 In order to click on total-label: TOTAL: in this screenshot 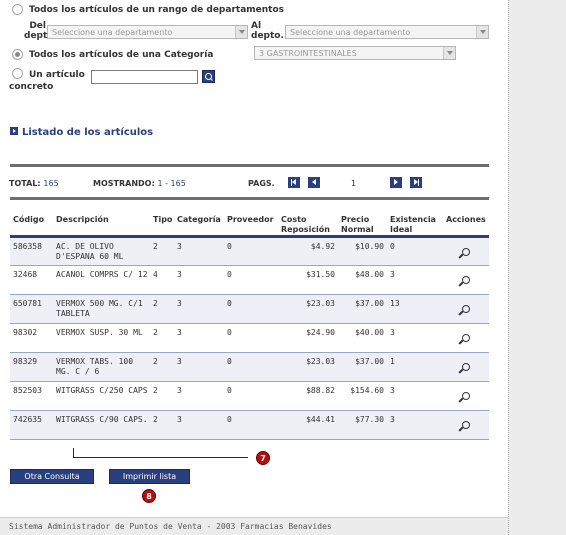, I will do `click(25, 183)`.